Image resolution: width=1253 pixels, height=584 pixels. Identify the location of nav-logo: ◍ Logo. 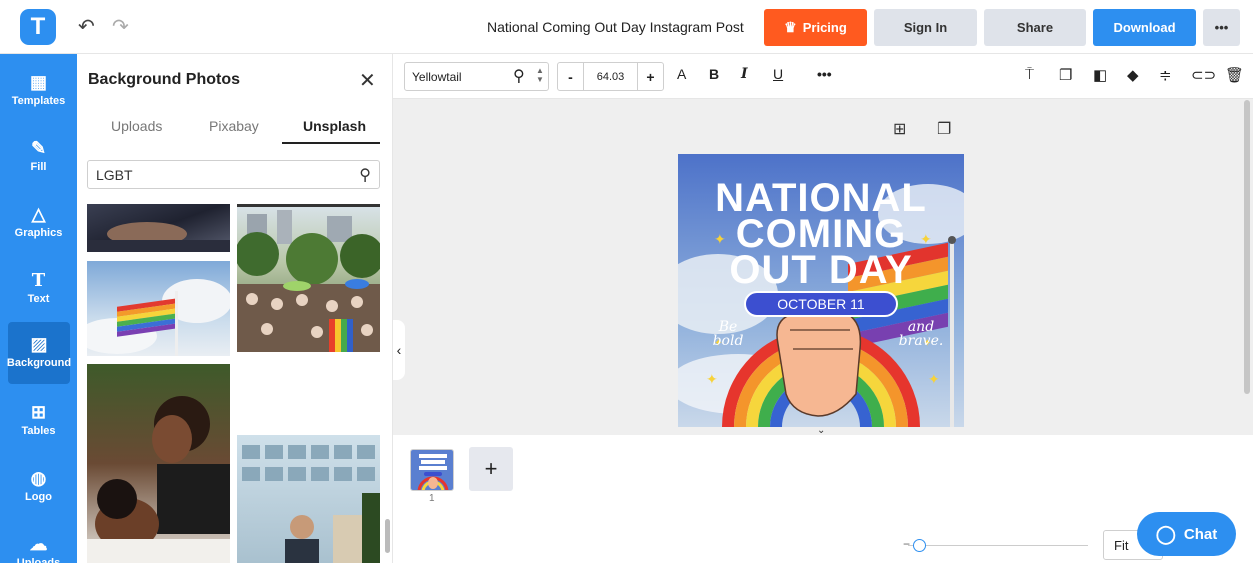
(38, 487).